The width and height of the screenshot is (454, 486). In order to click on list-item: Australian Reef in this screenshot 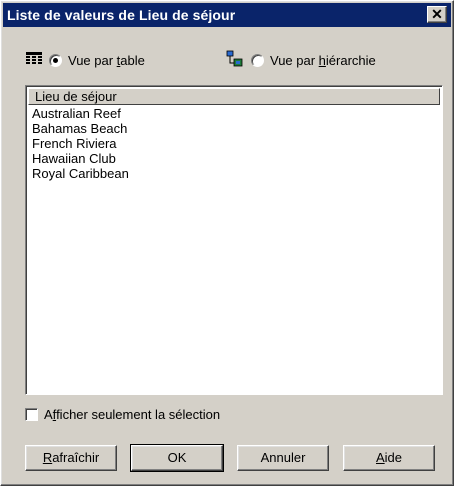, I will do `click(80, 113)`.